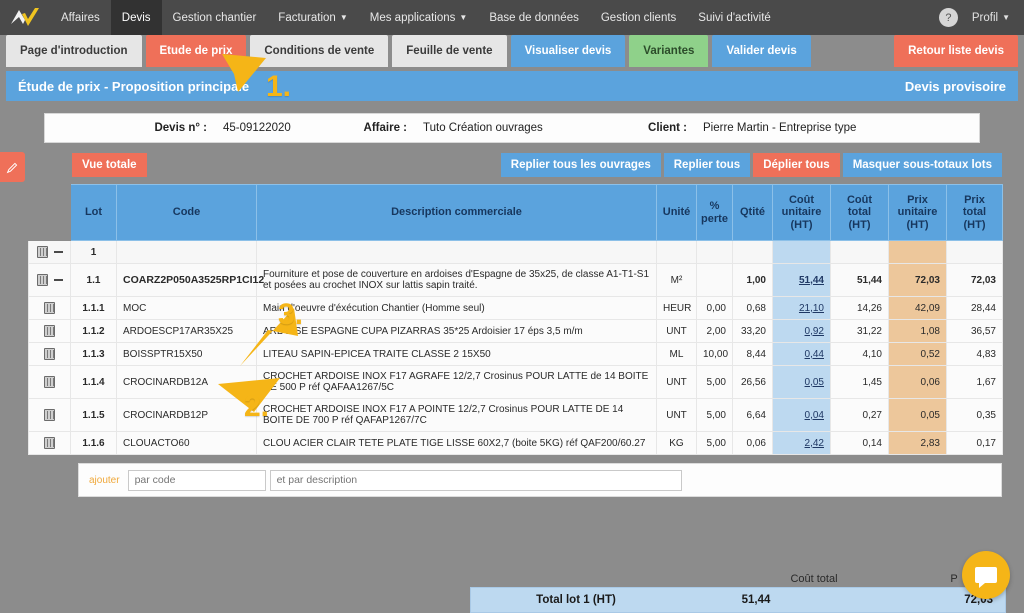 The height and width of the screenshot is (613, 1024). I want to click on cell-unite: M², so click(676, 280).